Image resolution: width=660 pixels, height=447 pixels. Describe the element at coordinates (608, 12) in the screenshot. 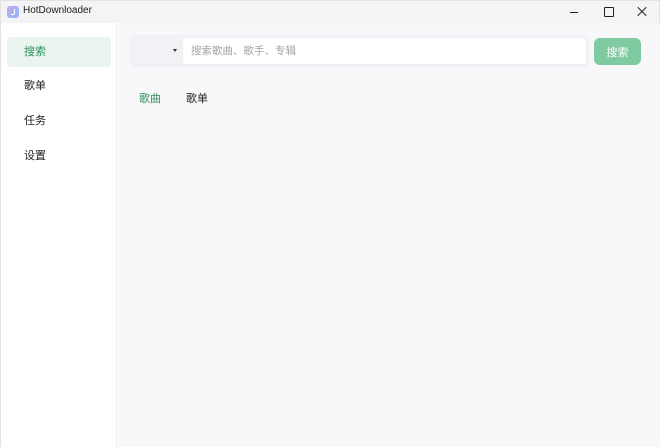

I see `maximize-icon` at that location.